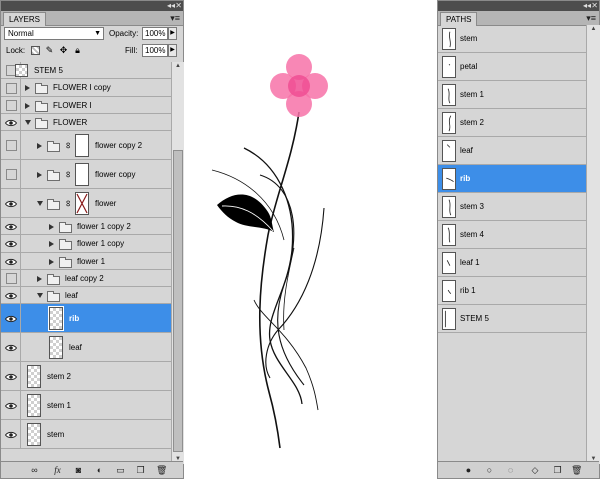 This screenshot has width=600, height=481. I want to click on opacity-field: 100%, so click(155, 33).